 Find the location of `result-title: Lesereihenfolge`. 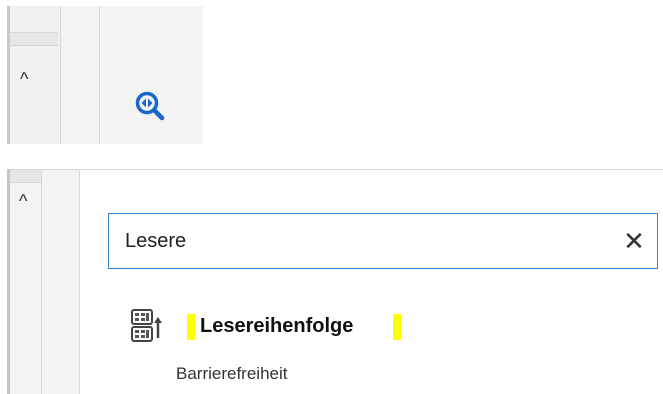

result-title: Lesereihenfolge is located at coordinates (277, 326).